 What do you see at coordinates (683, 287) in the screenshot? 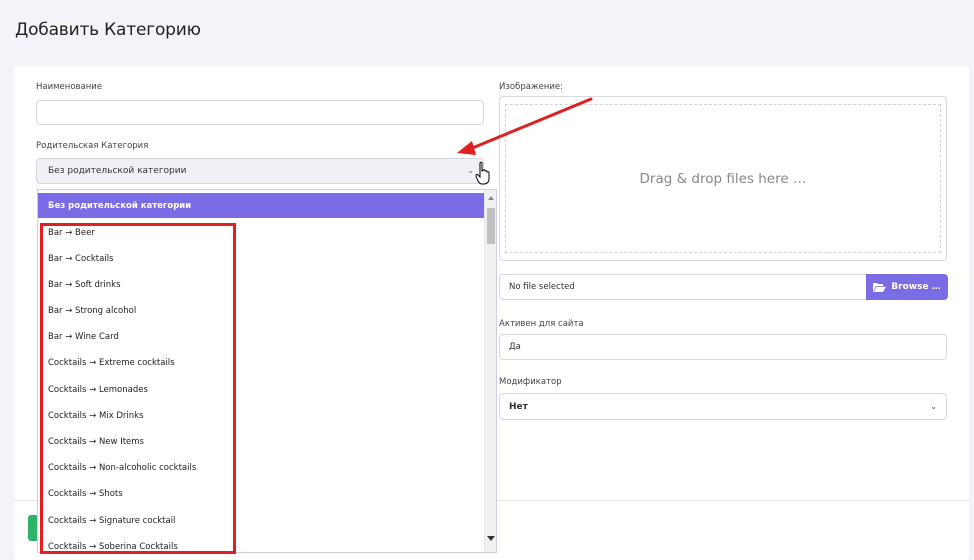
I see `file-caption: No file selected` at bounding box center [683, 287].